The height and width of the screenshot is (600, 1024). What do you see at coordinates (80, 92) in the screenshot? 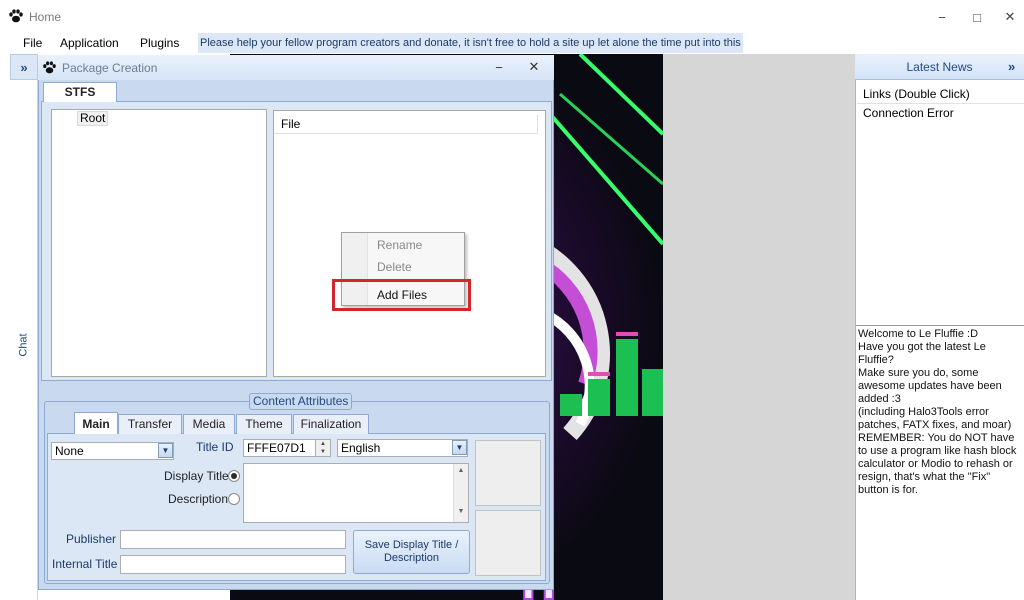
I see `tab-stfs: STFS` at bounding box center [80, 92].